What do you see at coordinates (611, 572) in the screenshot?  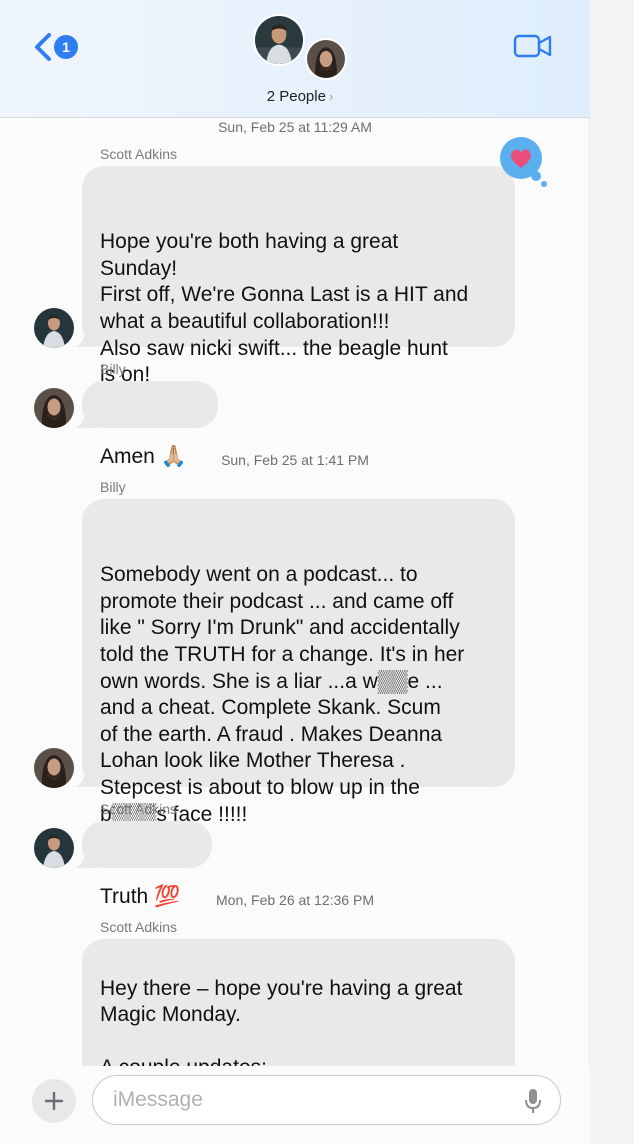 I see `screen-edge` at bounding box center [611, 572].